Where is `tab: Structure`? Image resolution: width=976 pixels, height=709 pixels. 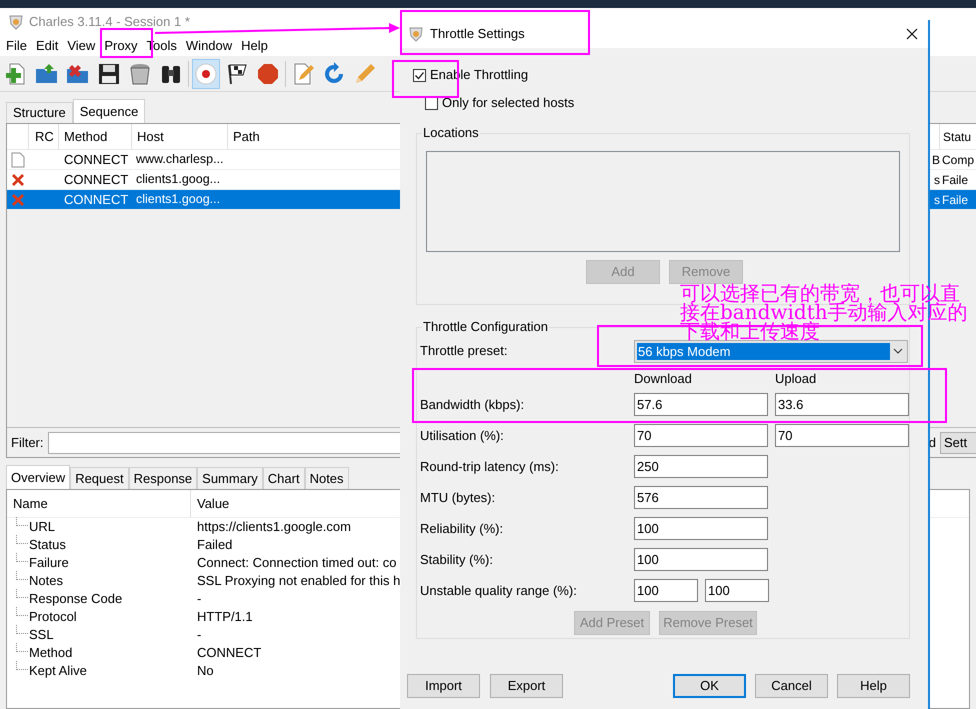
tab: Structure is located at coordinates (39, 112).